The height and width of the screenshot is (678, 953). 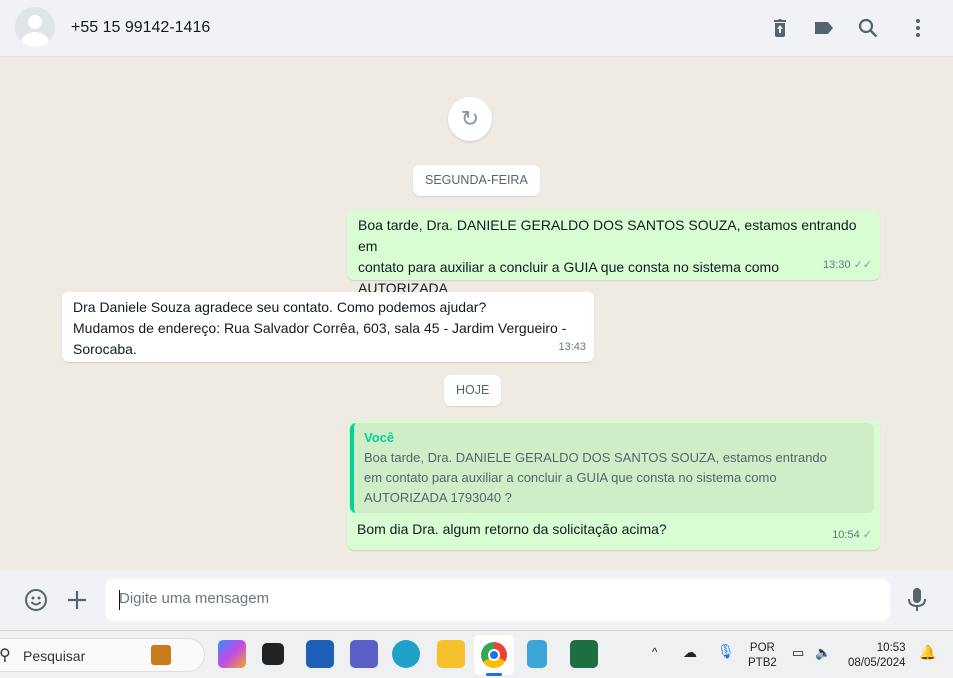 I want to click on search-icon, so click(x=868, y=28).